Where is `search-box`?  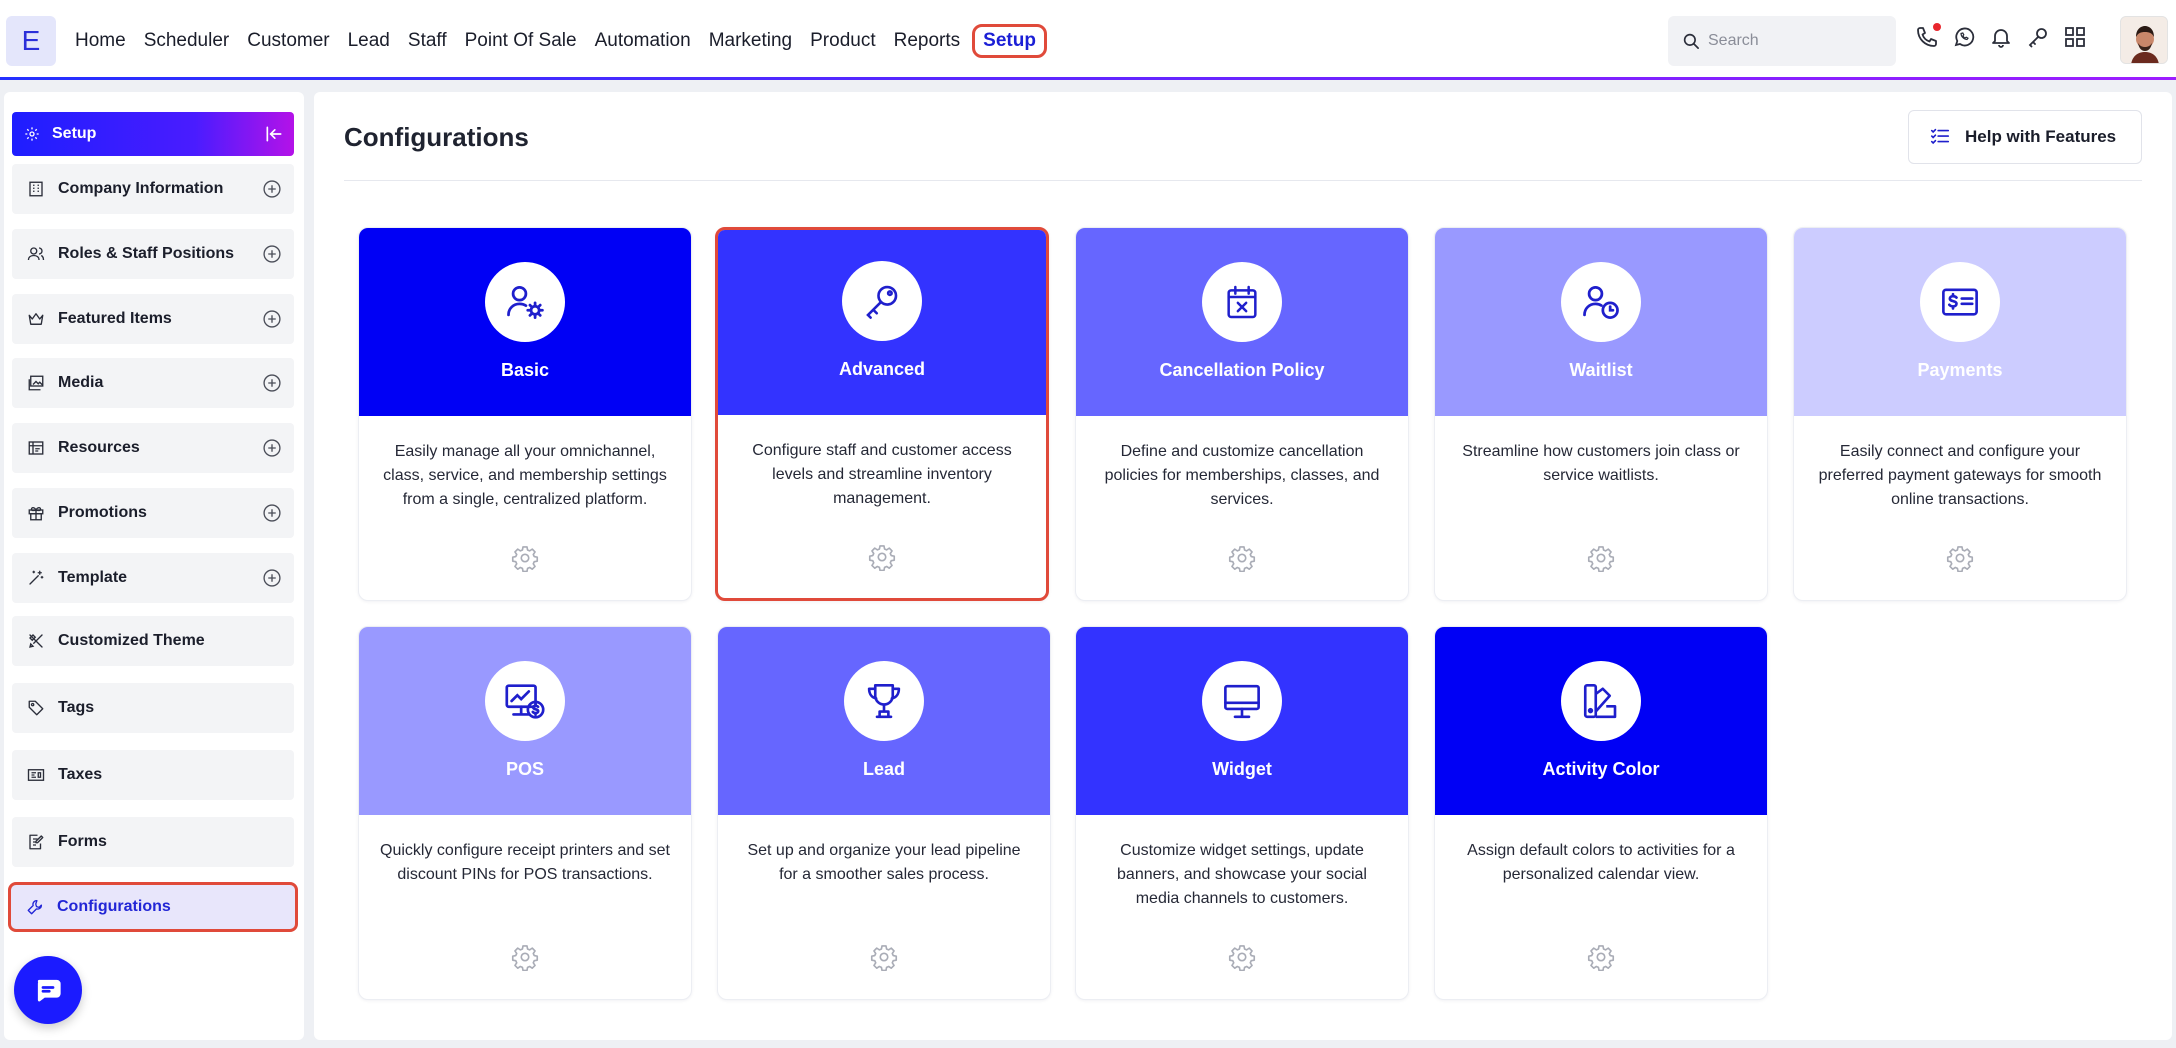 search-box is located at coordinates (1782, 41).